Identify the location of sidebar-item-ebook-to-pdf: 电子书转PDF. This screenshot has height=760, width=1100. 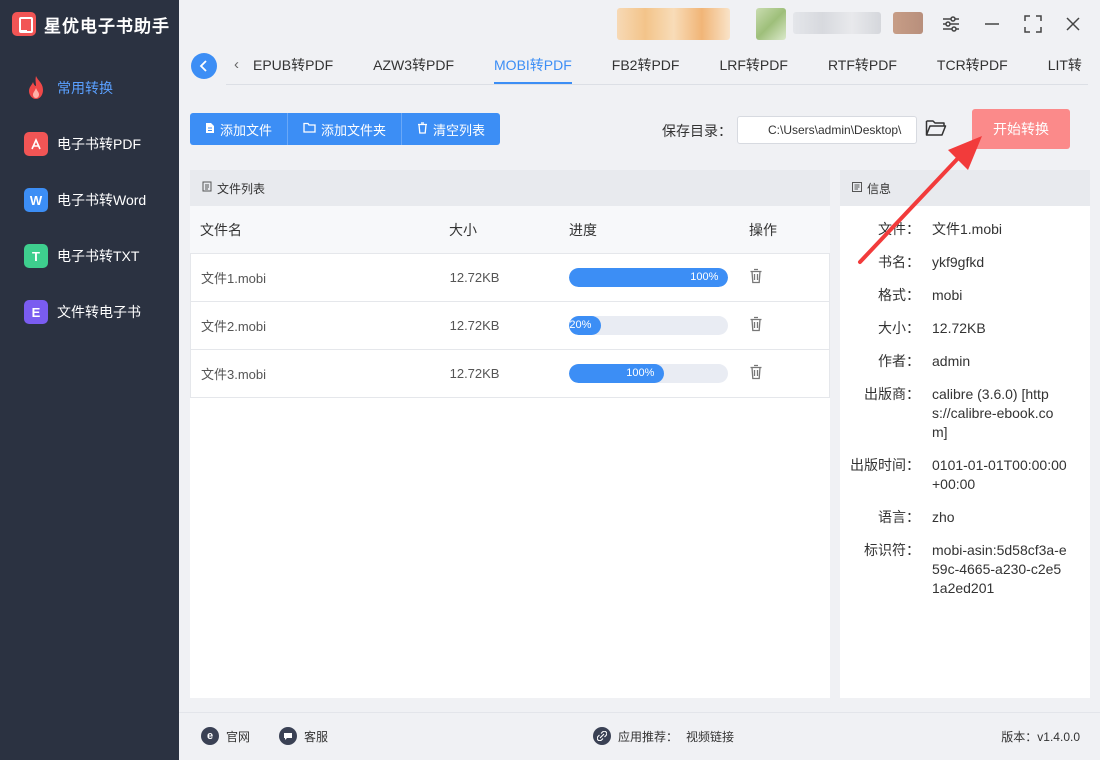
(89, 144).